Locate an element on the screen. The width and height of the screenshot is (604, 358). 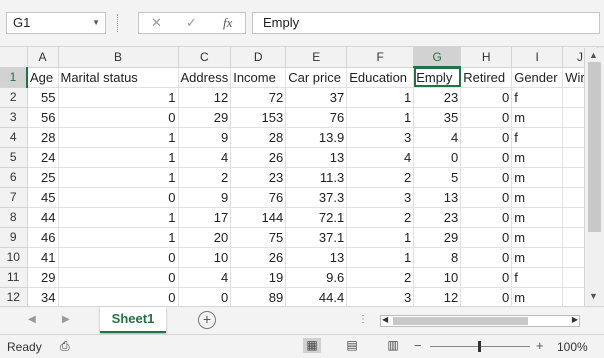
cell: Education is located at coordinates (380, 77).